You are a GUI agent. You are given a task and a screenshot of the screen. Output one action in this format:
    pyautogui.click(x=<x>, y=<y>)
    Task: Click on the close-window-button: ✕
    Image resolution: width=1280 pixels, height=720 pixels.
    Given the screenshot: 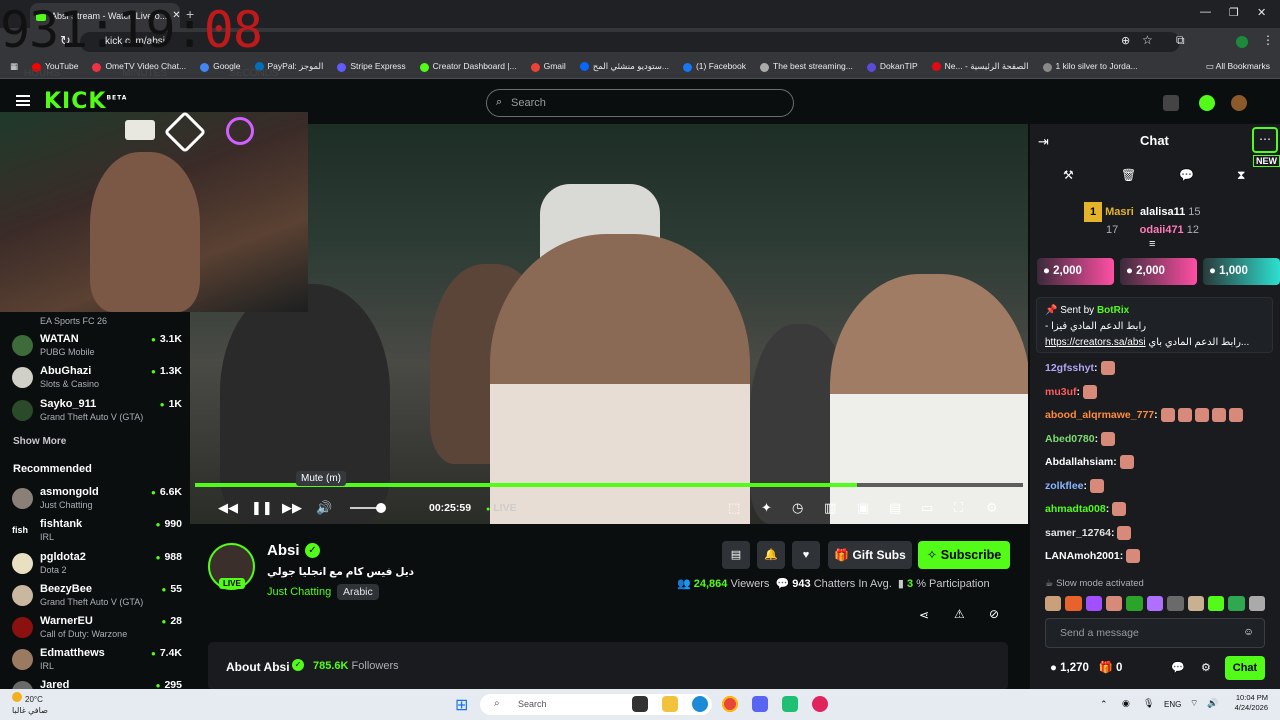 What is the action you would take?
    pyautogui.click(x=1261, y=12)
    